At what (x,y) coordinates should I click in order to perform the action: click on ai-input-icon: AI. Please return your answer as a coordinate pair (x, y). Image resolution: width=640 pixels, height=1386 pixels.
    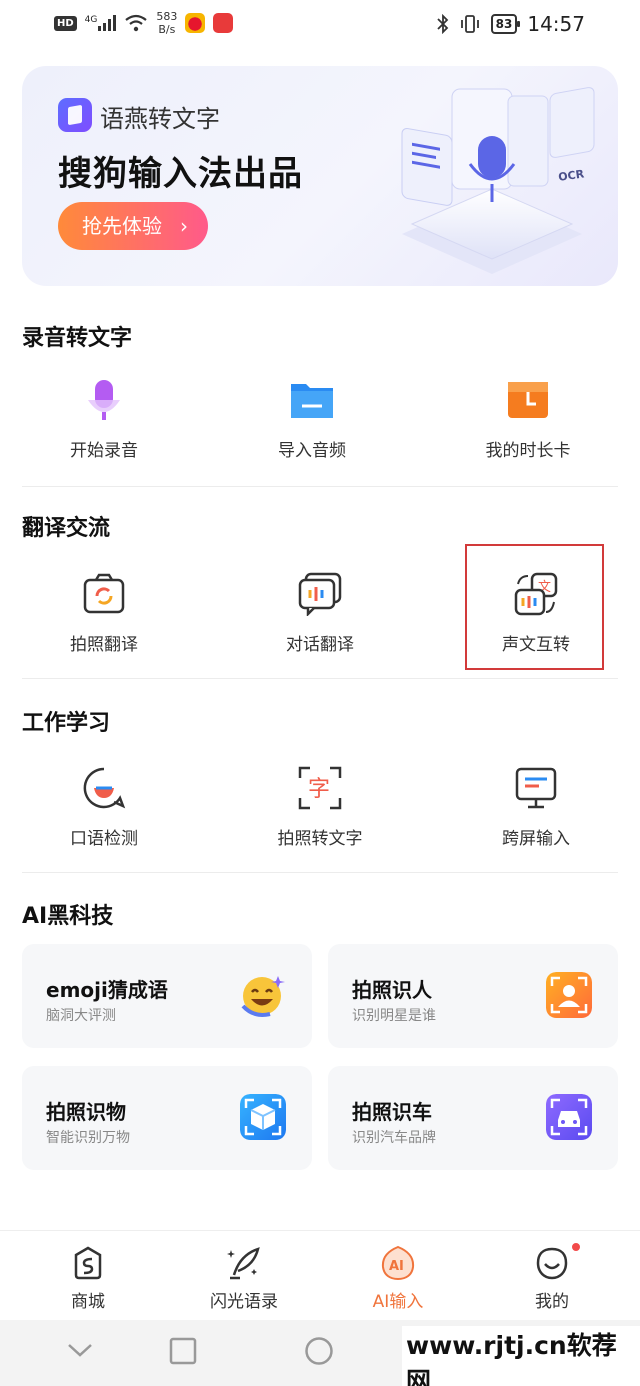
    Looking at the image, I should click on (398, 1263).